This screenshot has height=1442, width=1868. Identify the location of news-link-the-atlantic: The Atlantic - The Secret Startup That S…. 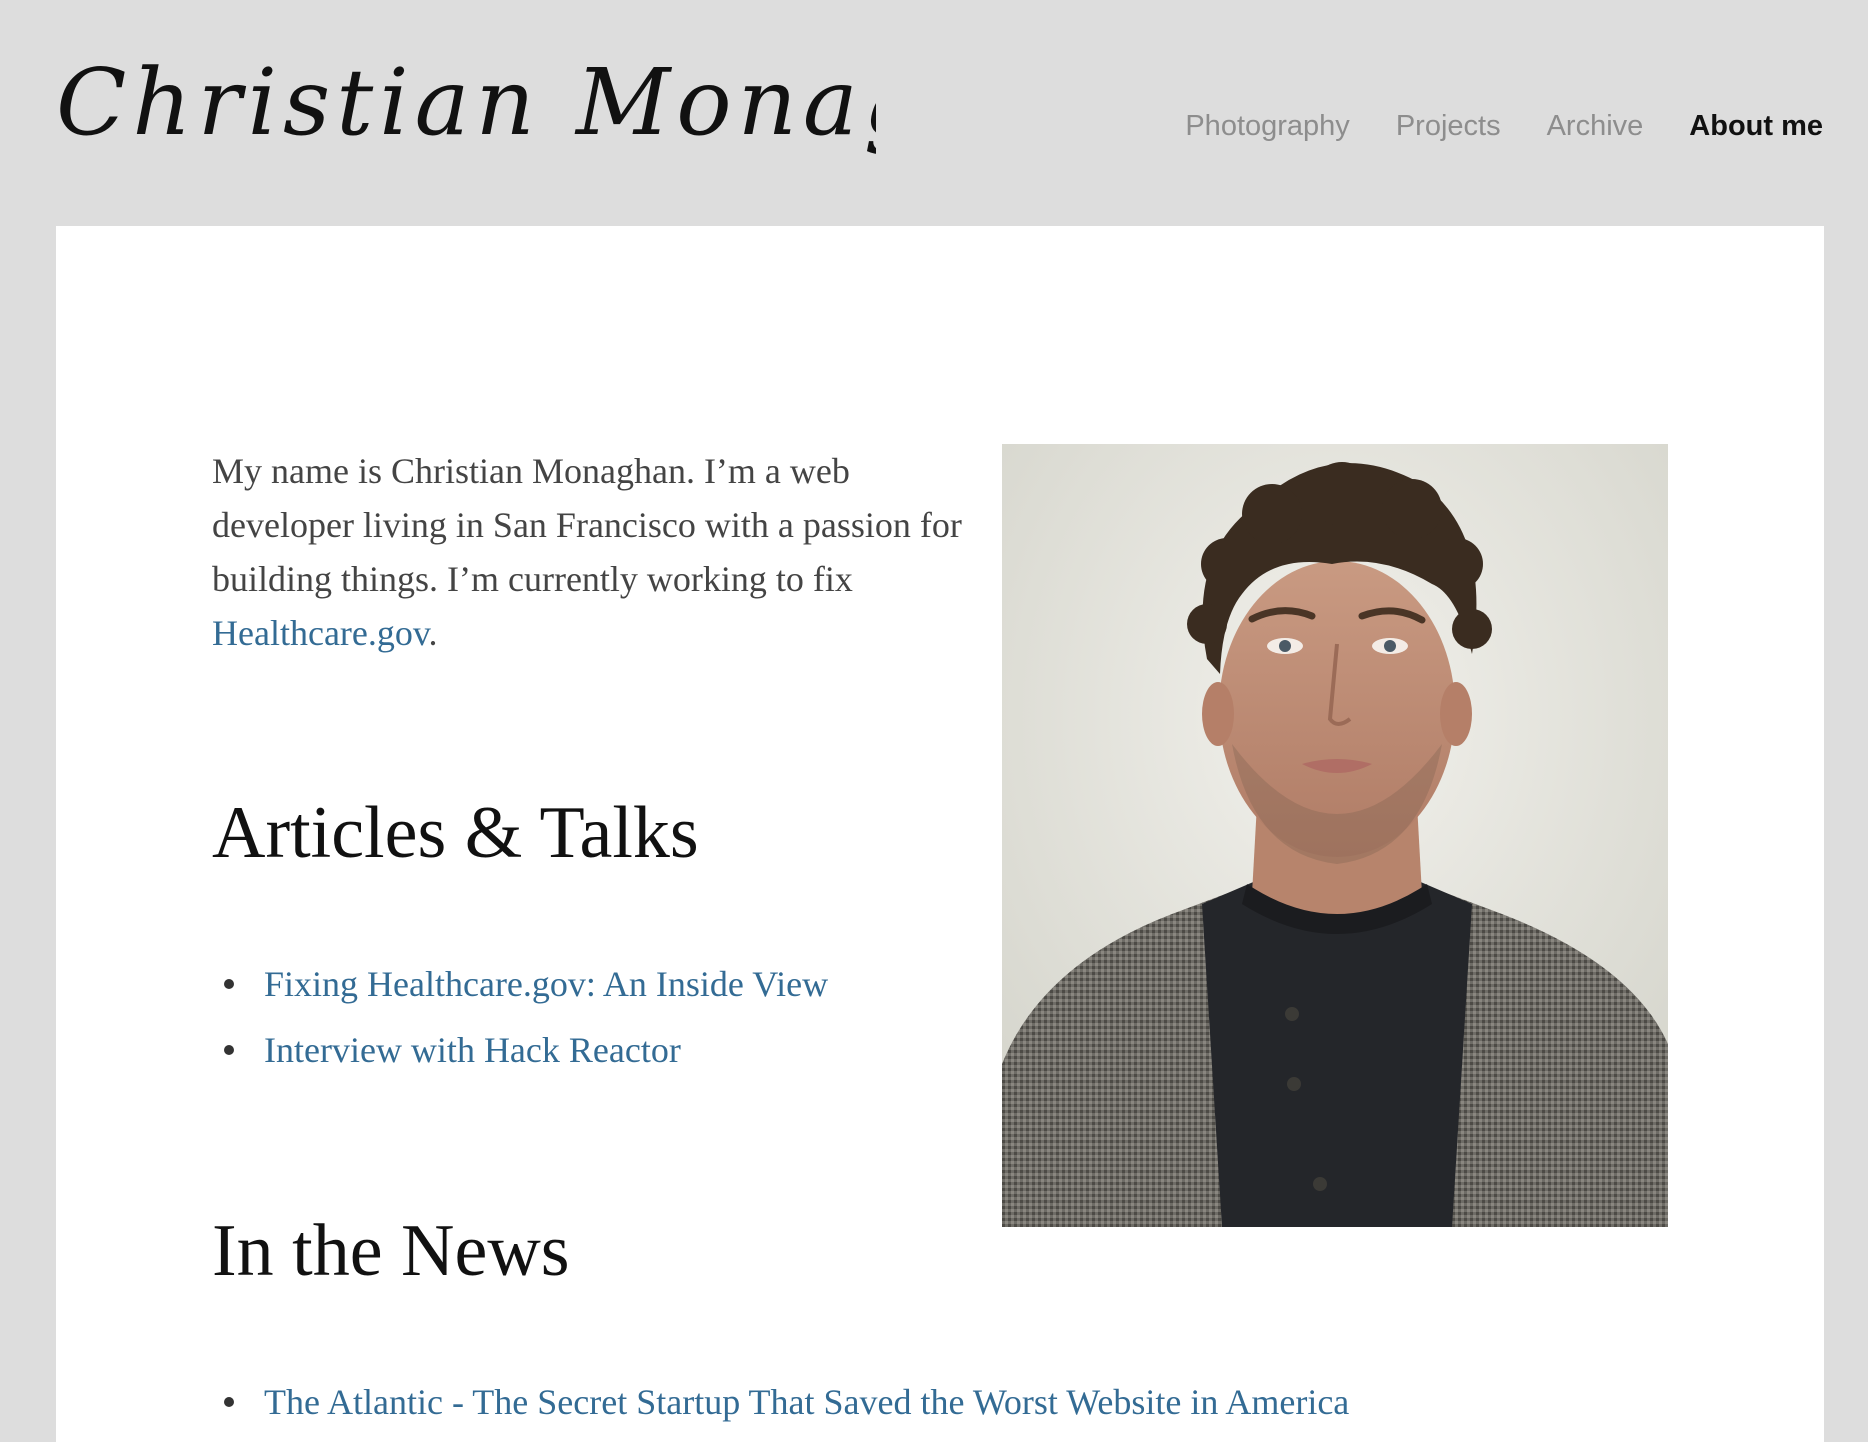
(806, 1402).